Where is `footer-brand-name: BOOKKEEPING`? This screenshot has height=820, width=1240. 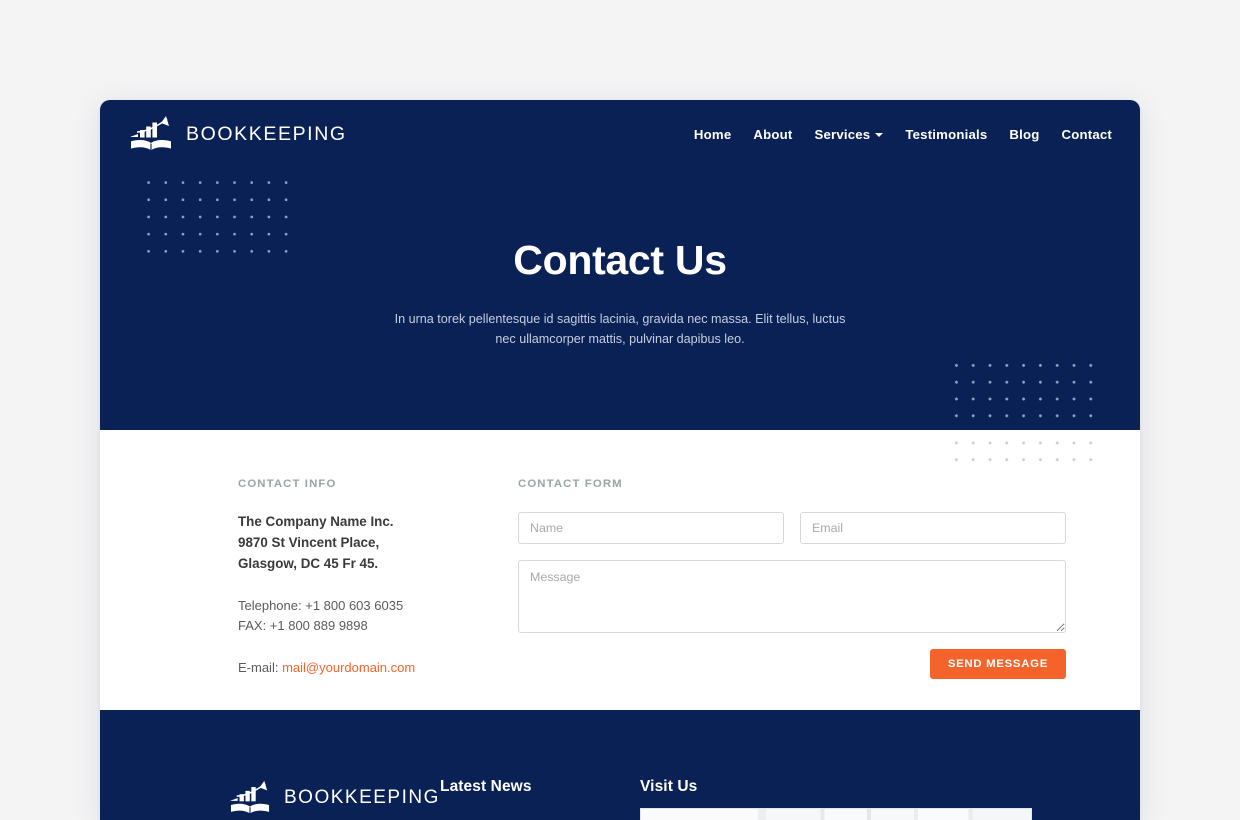 footer-brand-name: BOOKKEEPING is located at coordinates (362, 797).